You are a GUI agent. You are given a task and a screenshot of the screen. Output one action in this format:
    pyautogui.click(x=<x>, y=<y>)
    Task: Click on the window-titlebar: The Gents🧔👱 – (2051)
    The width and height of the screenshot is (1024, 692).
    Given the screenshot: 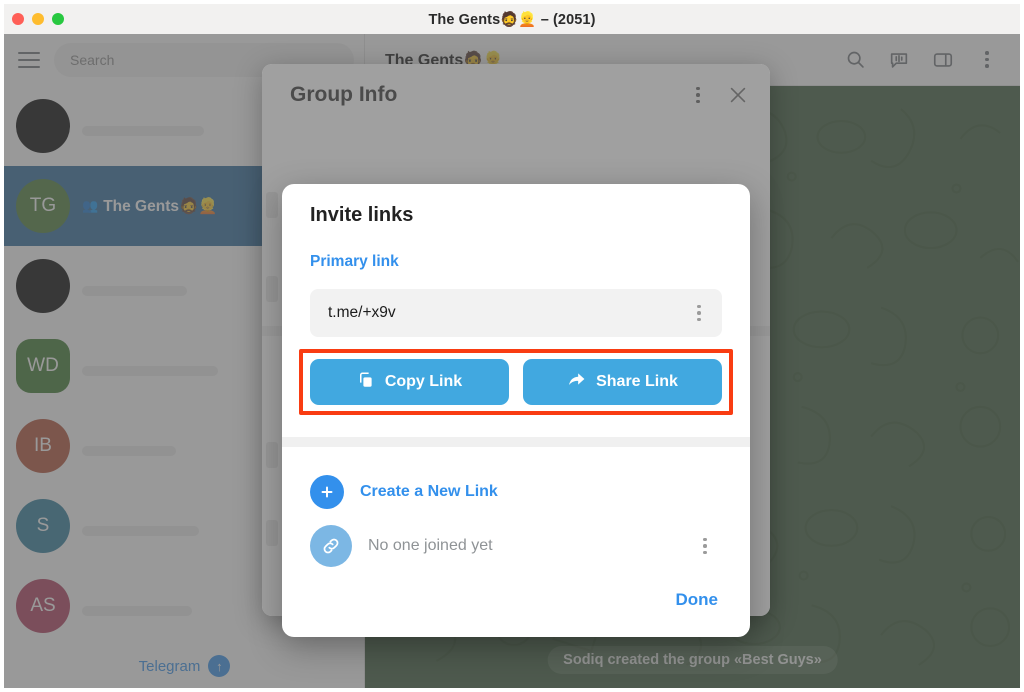 What is the action you would take?
    pyautogui.click(x=512, y=19)
    